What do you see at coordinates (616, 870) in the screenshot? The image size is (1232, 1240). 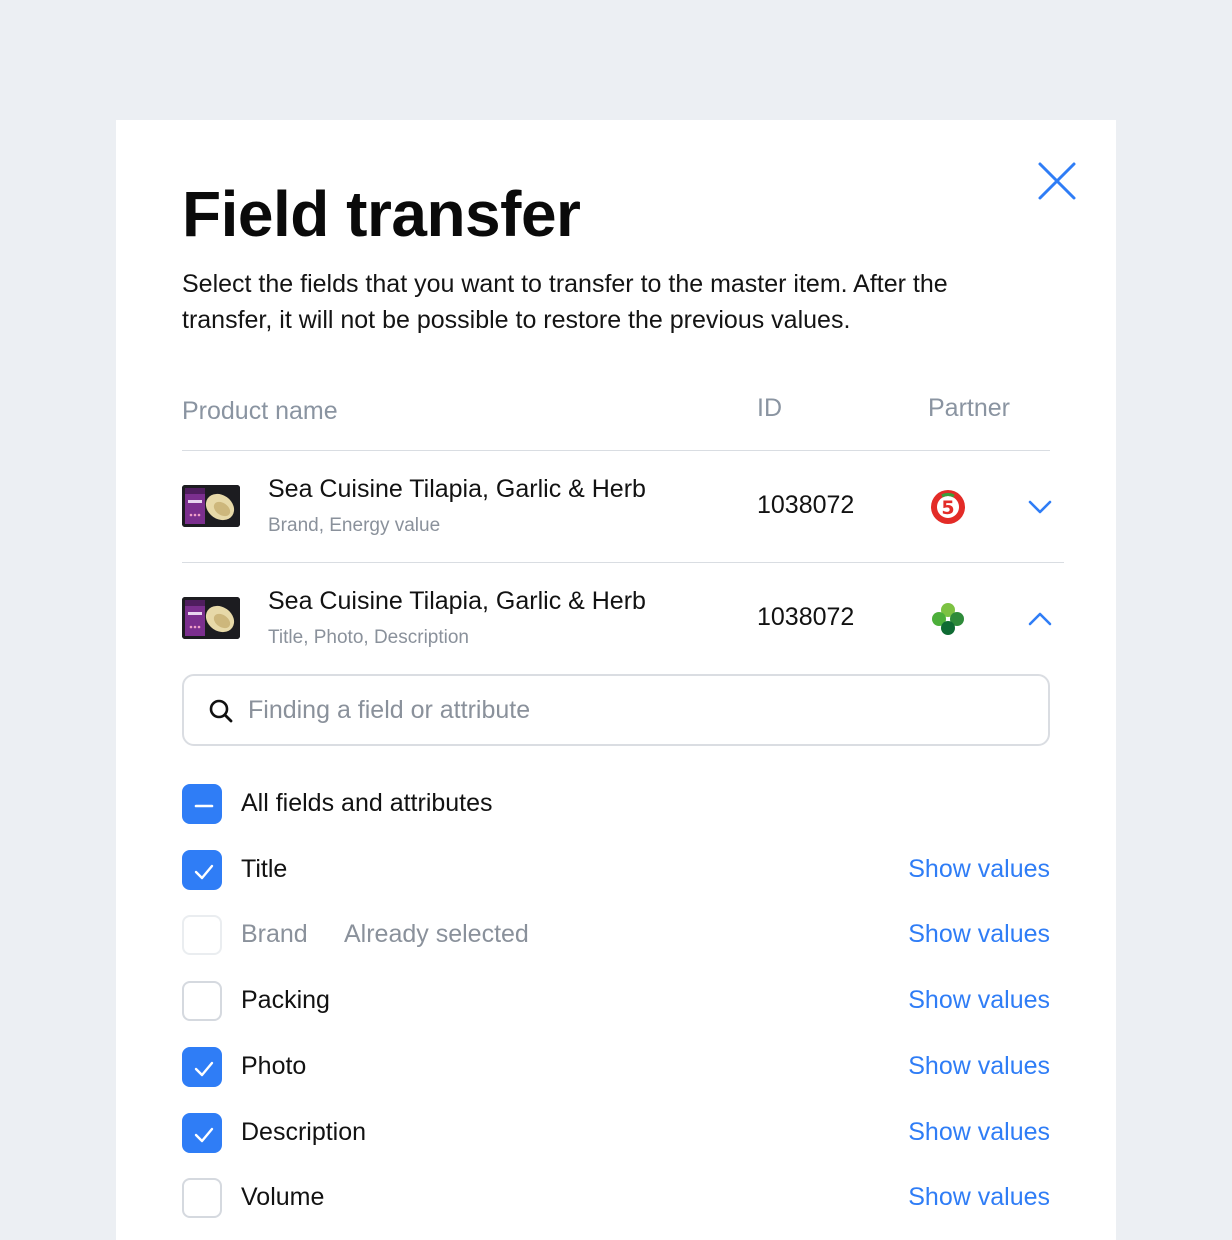 I see `option-title: Title Show values` at bounding box center [616, 870].